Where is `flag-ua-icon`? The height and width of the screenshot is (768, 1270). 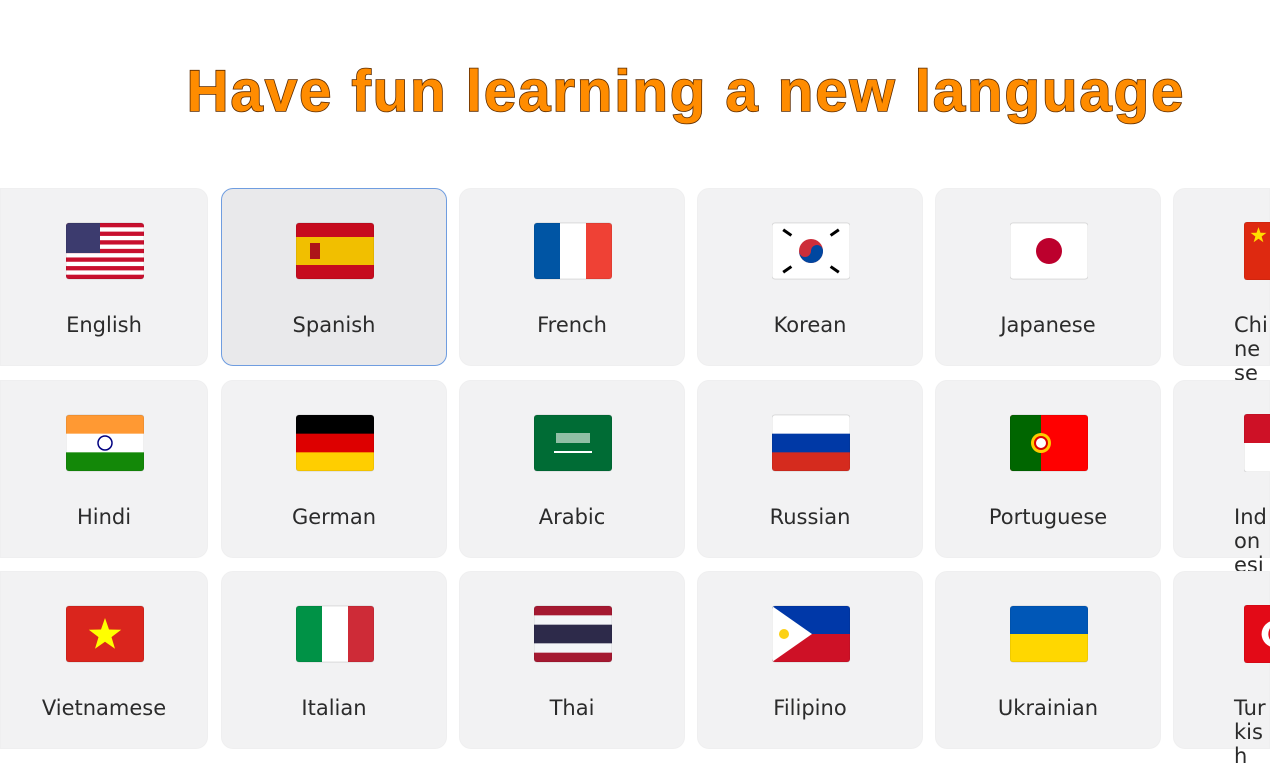 flag-ua-icon is located at coordinates (1049, 634).